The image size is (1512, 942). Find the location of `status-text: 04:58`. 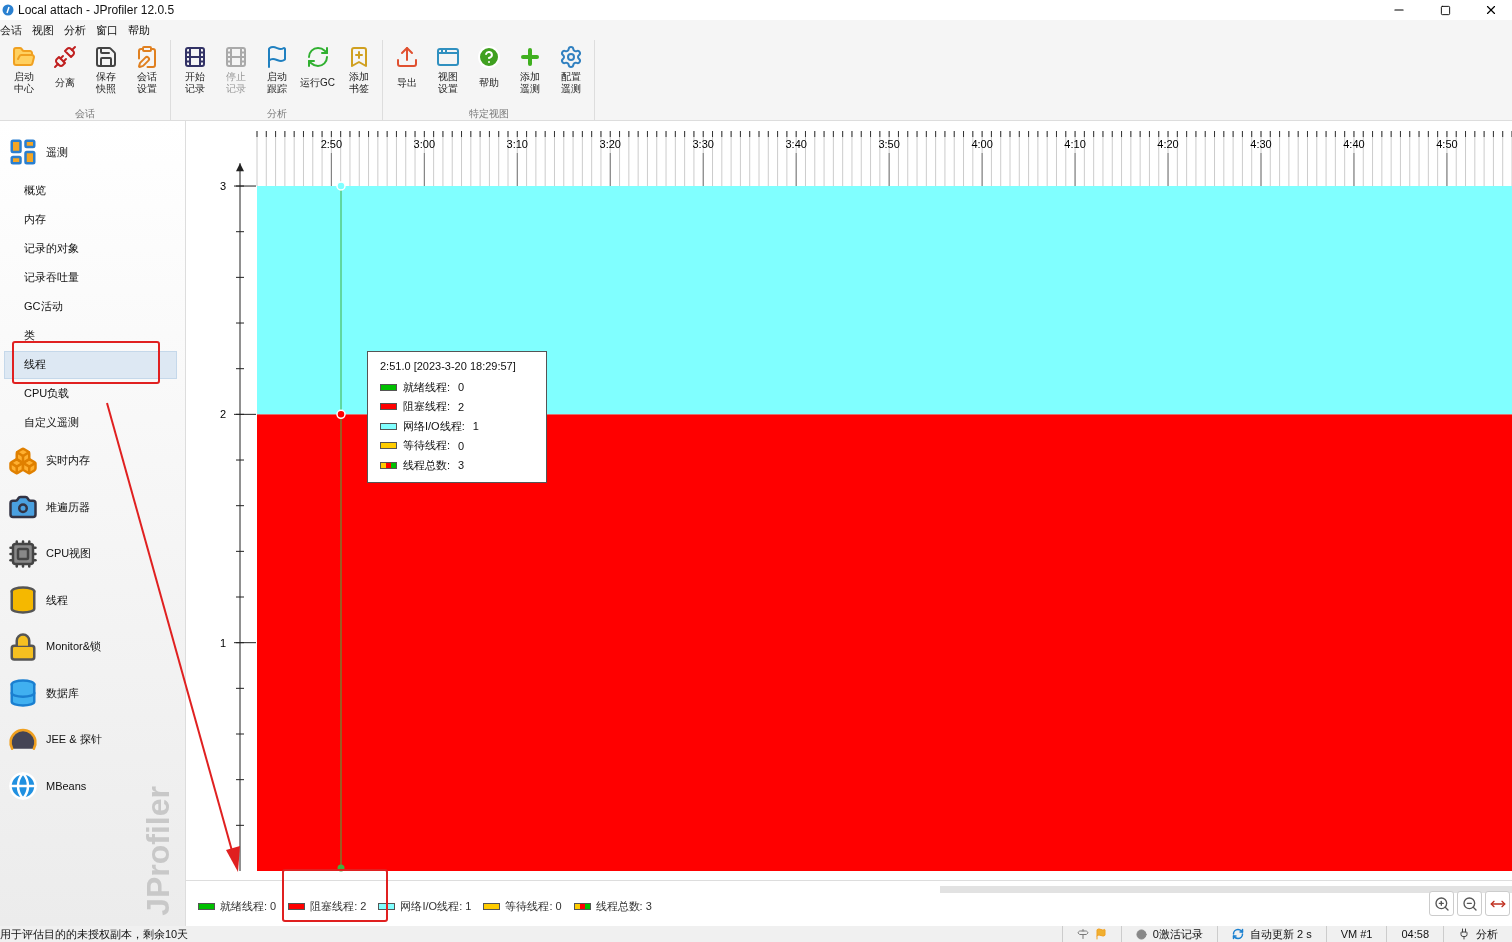

status-text: 04:58 is located at coordinates (1415, 934).